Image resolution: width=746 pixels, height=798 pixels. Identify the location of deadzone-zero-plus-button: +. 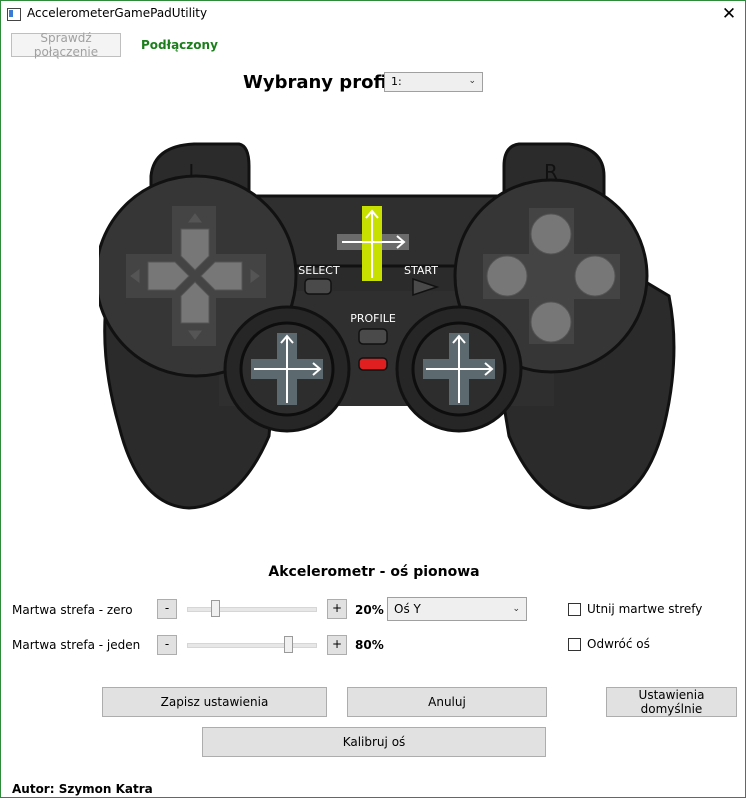
(337, 609).